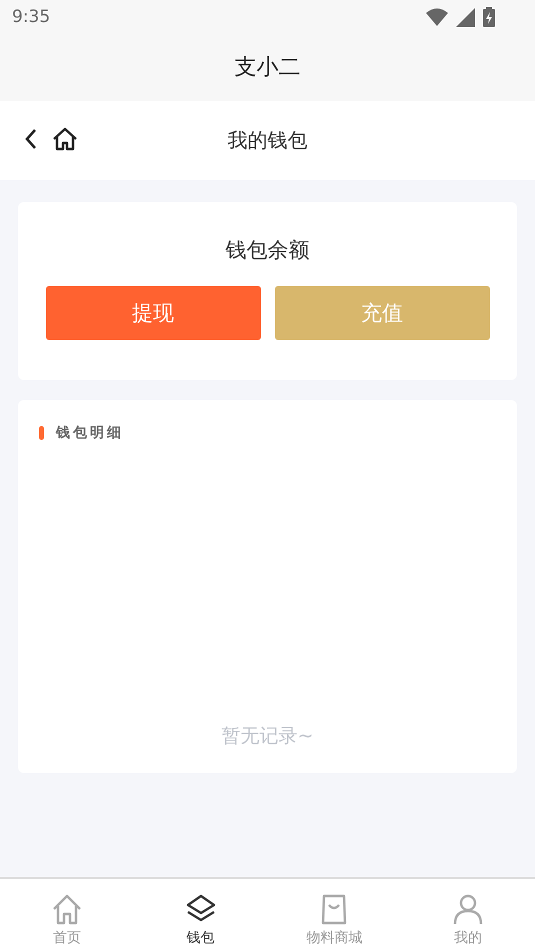 The height and width of the screenshot is (951, 535). What do you see at coordinates (268, 736) in the screenshot?
I see `empty-text: 暂无记录~` at bounding box center [268, 736].